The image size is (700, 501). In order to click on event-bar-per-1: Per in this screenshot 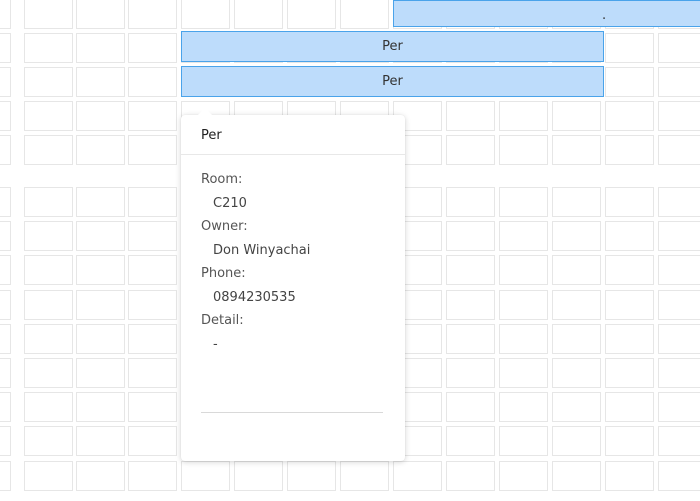, I will do `click(392, 46)`.